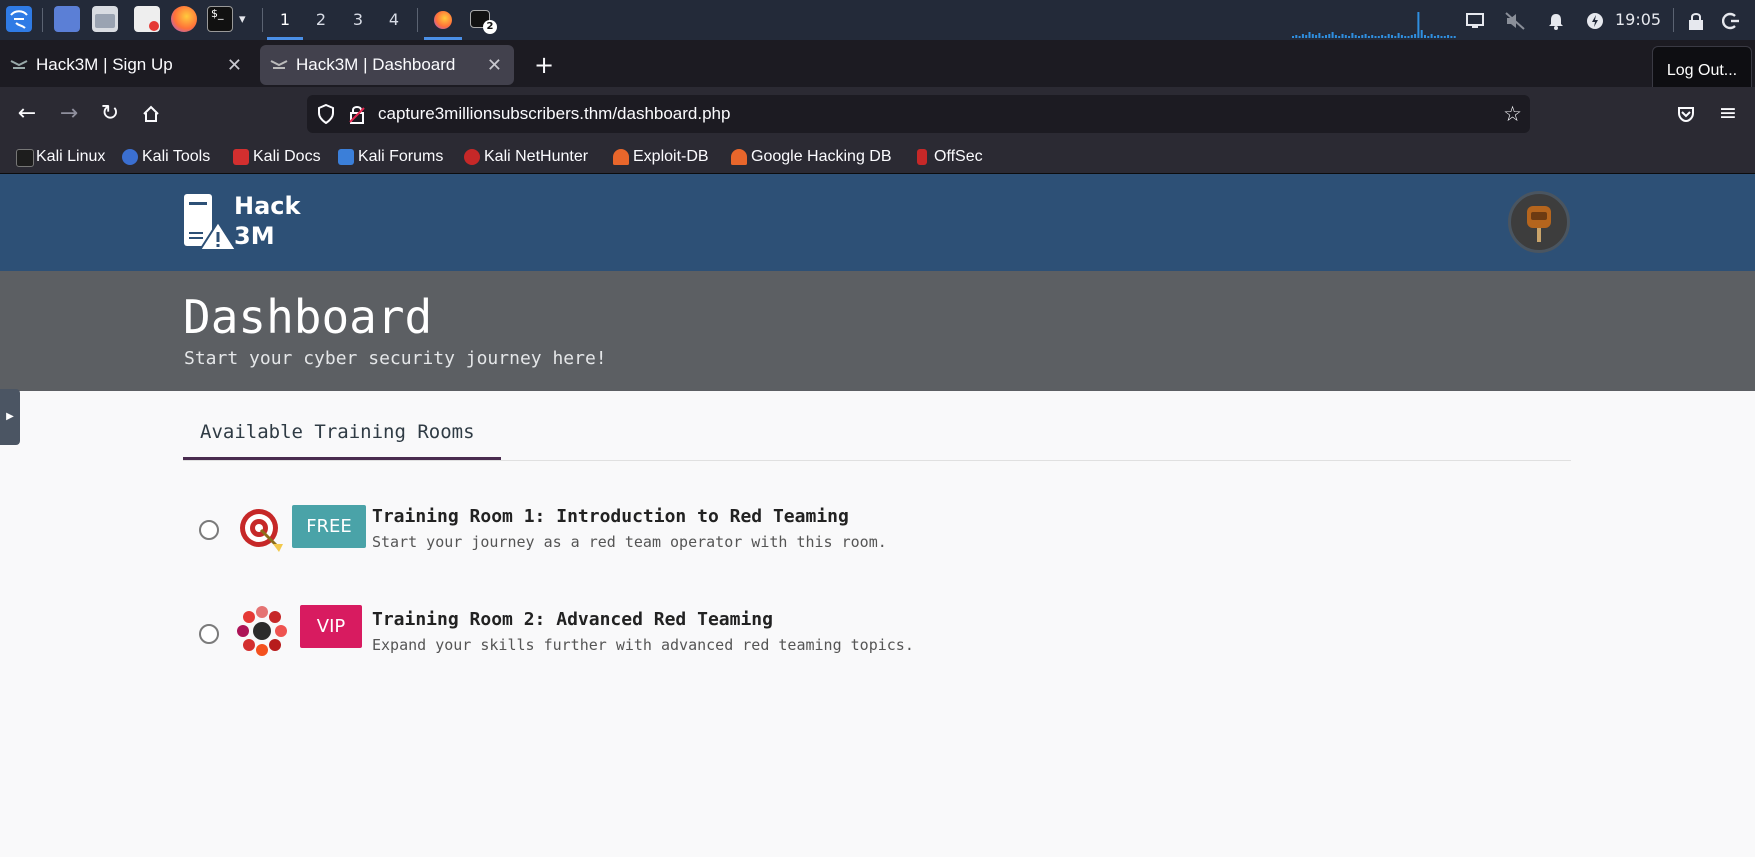  Describe the element at coordinates (110, 114) in the screenshot. I see `reload-icon: ↻` at that location.